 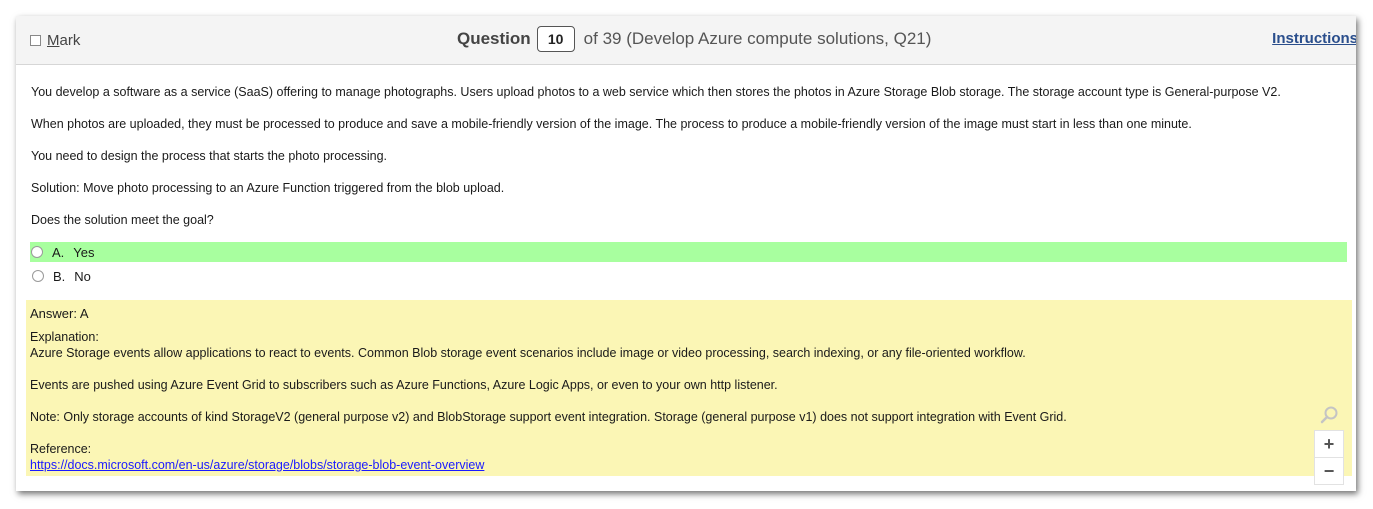 I want to click on option-b-radio, so click(x=38, y=276).